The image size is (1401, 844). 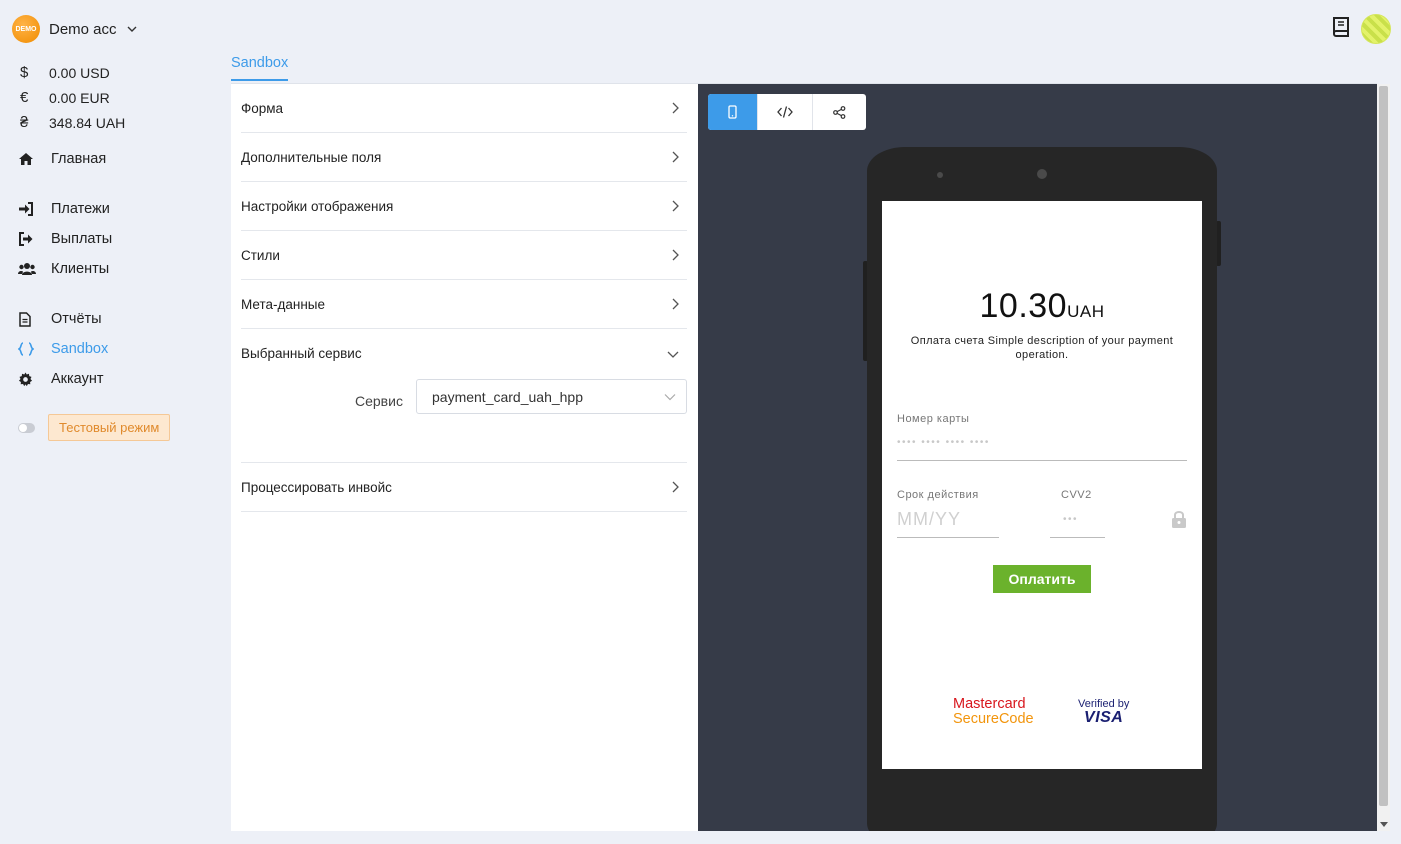 What do you see at coordinates (464, 206) in the screenshot?
I see `accordion-item-display-settings: Настройки отображения` at bounding box center [464, 206].